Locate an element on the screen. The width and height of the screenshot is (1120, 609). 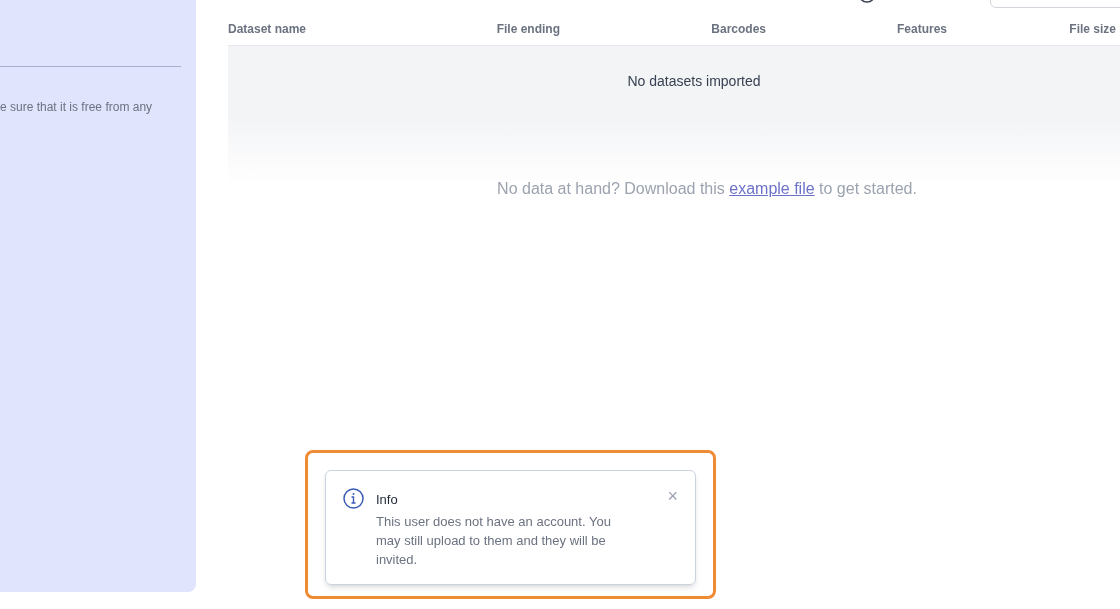
toast-title: Info is located at coordinates (387, 500).